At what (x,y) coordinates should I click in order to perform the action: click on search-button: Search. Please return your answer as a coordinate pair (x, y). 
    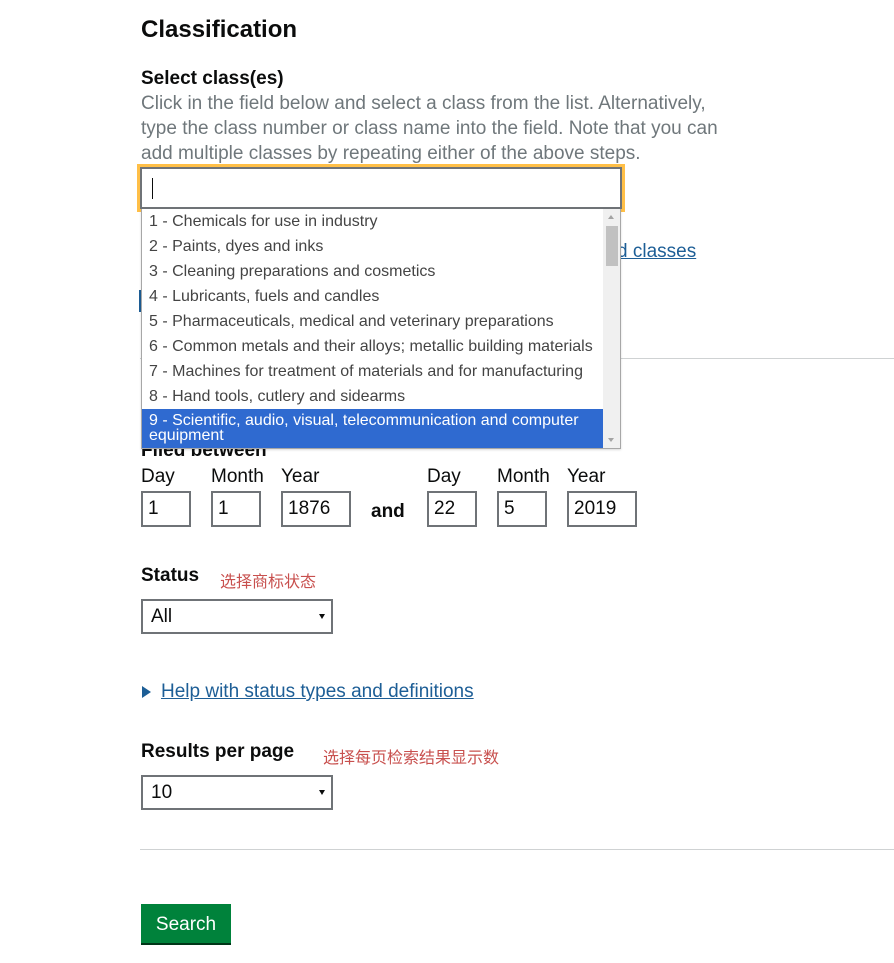
    Looking at the image, I should click on (186, 923).